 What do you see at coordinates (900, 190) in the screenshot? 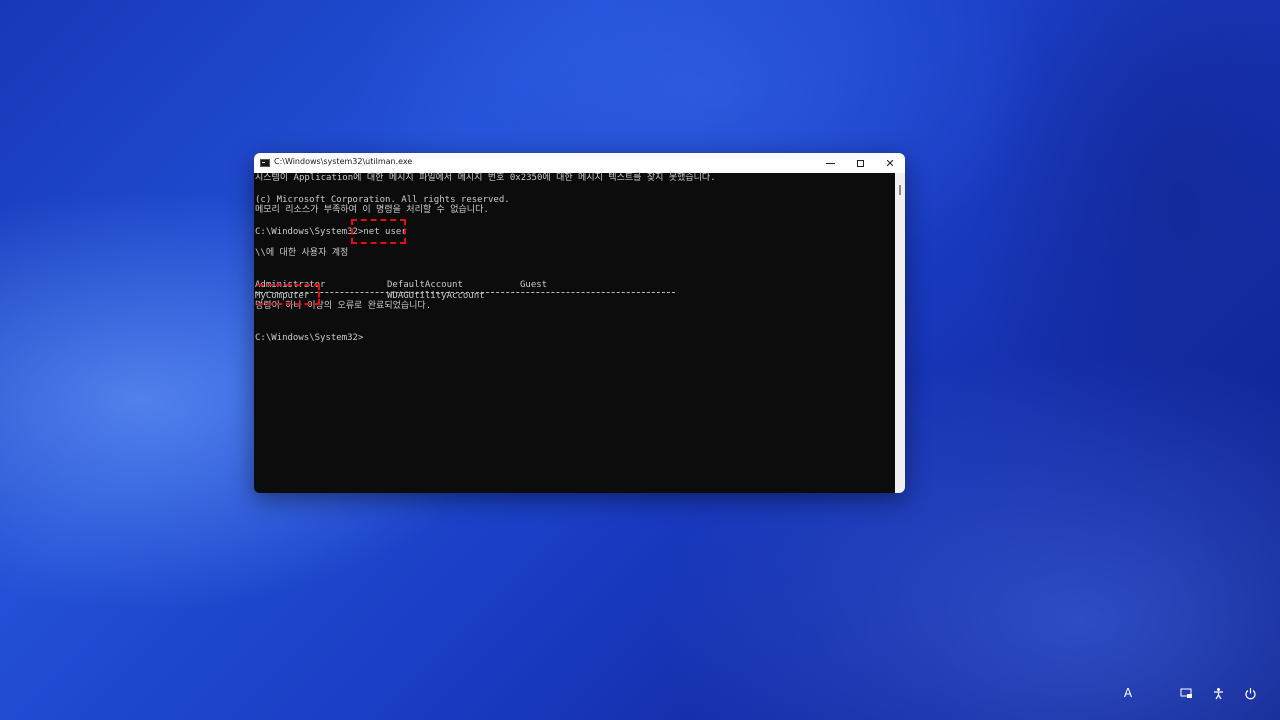
I see `scrollbar-thumb` at bounding box center [900, 190].